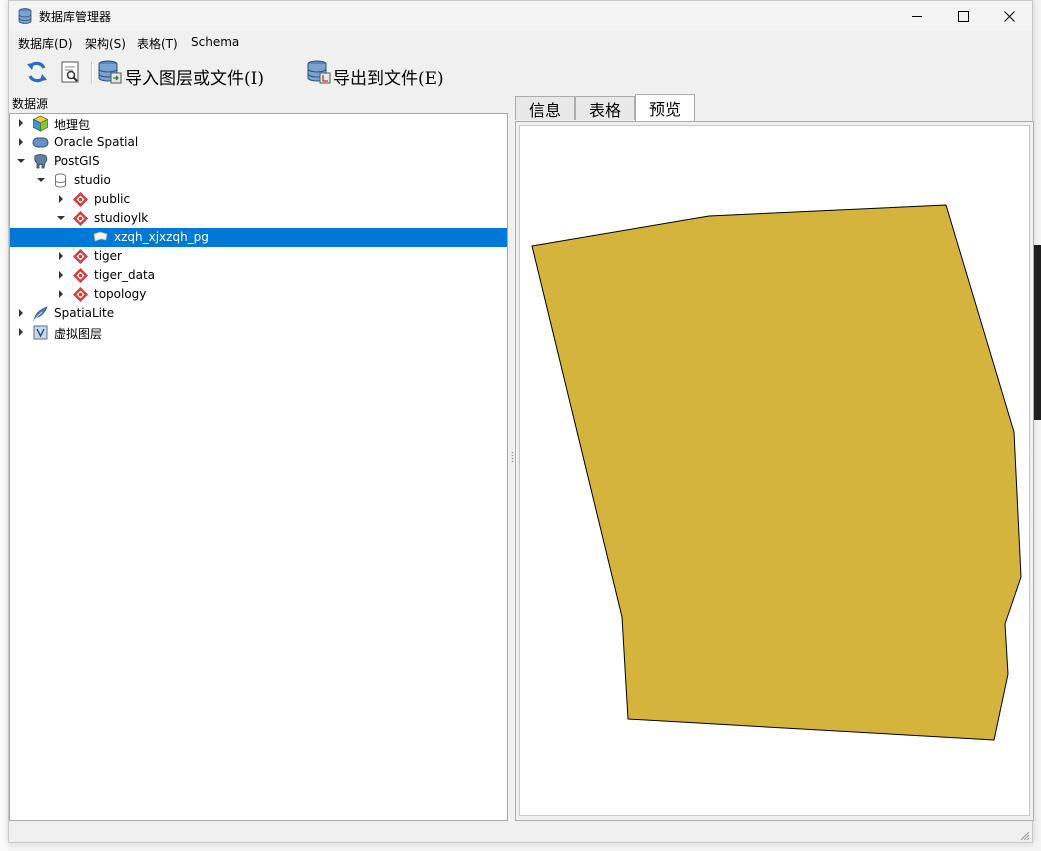 The width and height of the screenshot is (1041, 851). Describe the element at coordinates (25, 16) in the screenshot. I see `database-app-icon` at that location.